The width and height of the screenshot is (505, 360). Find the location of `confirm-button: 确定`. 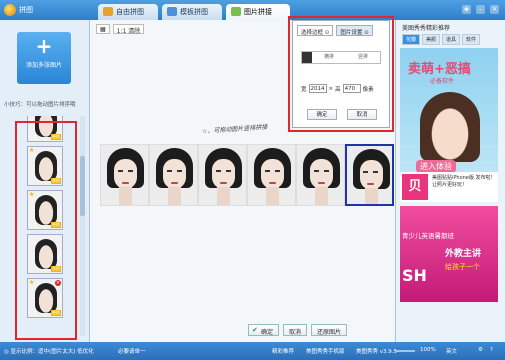

confirm-button: 确定 is located at coordinates (264, 330).